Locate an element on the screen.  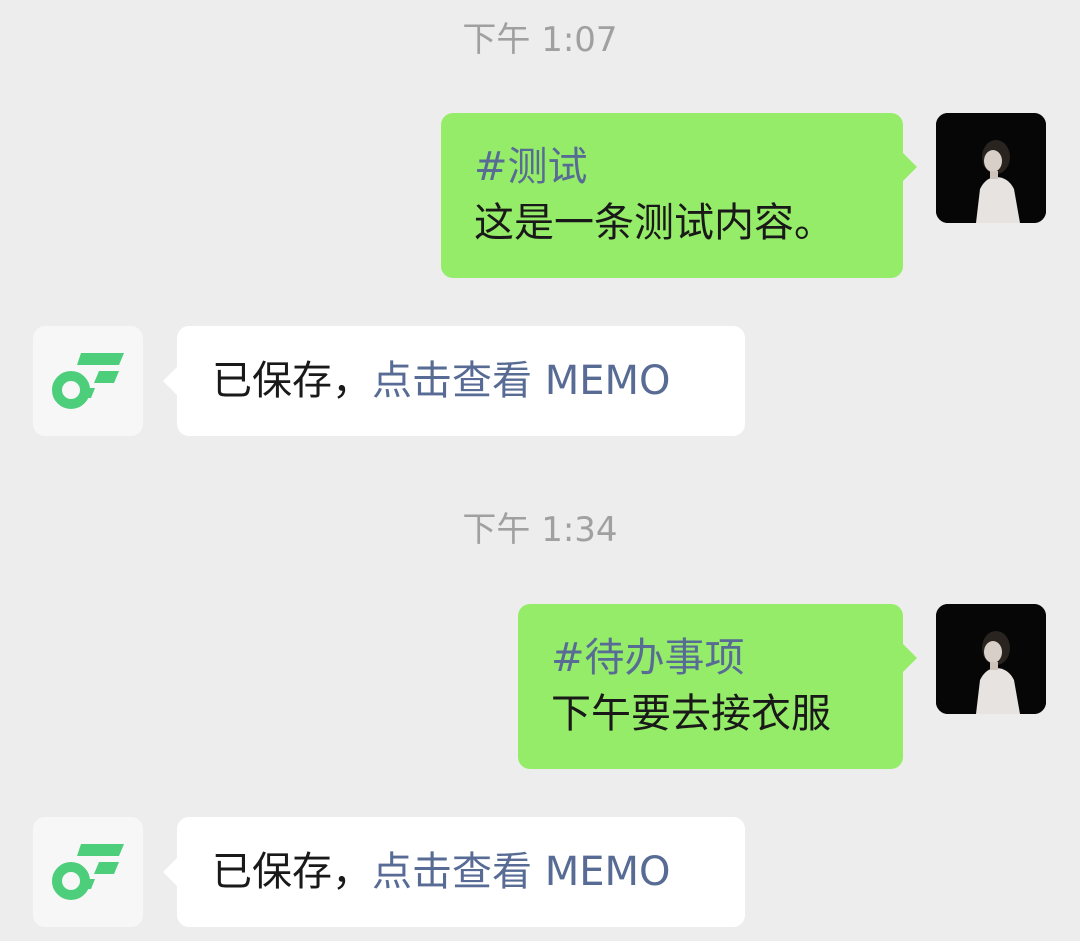
hashtag: #测试 is located at coordinates (531, 167).